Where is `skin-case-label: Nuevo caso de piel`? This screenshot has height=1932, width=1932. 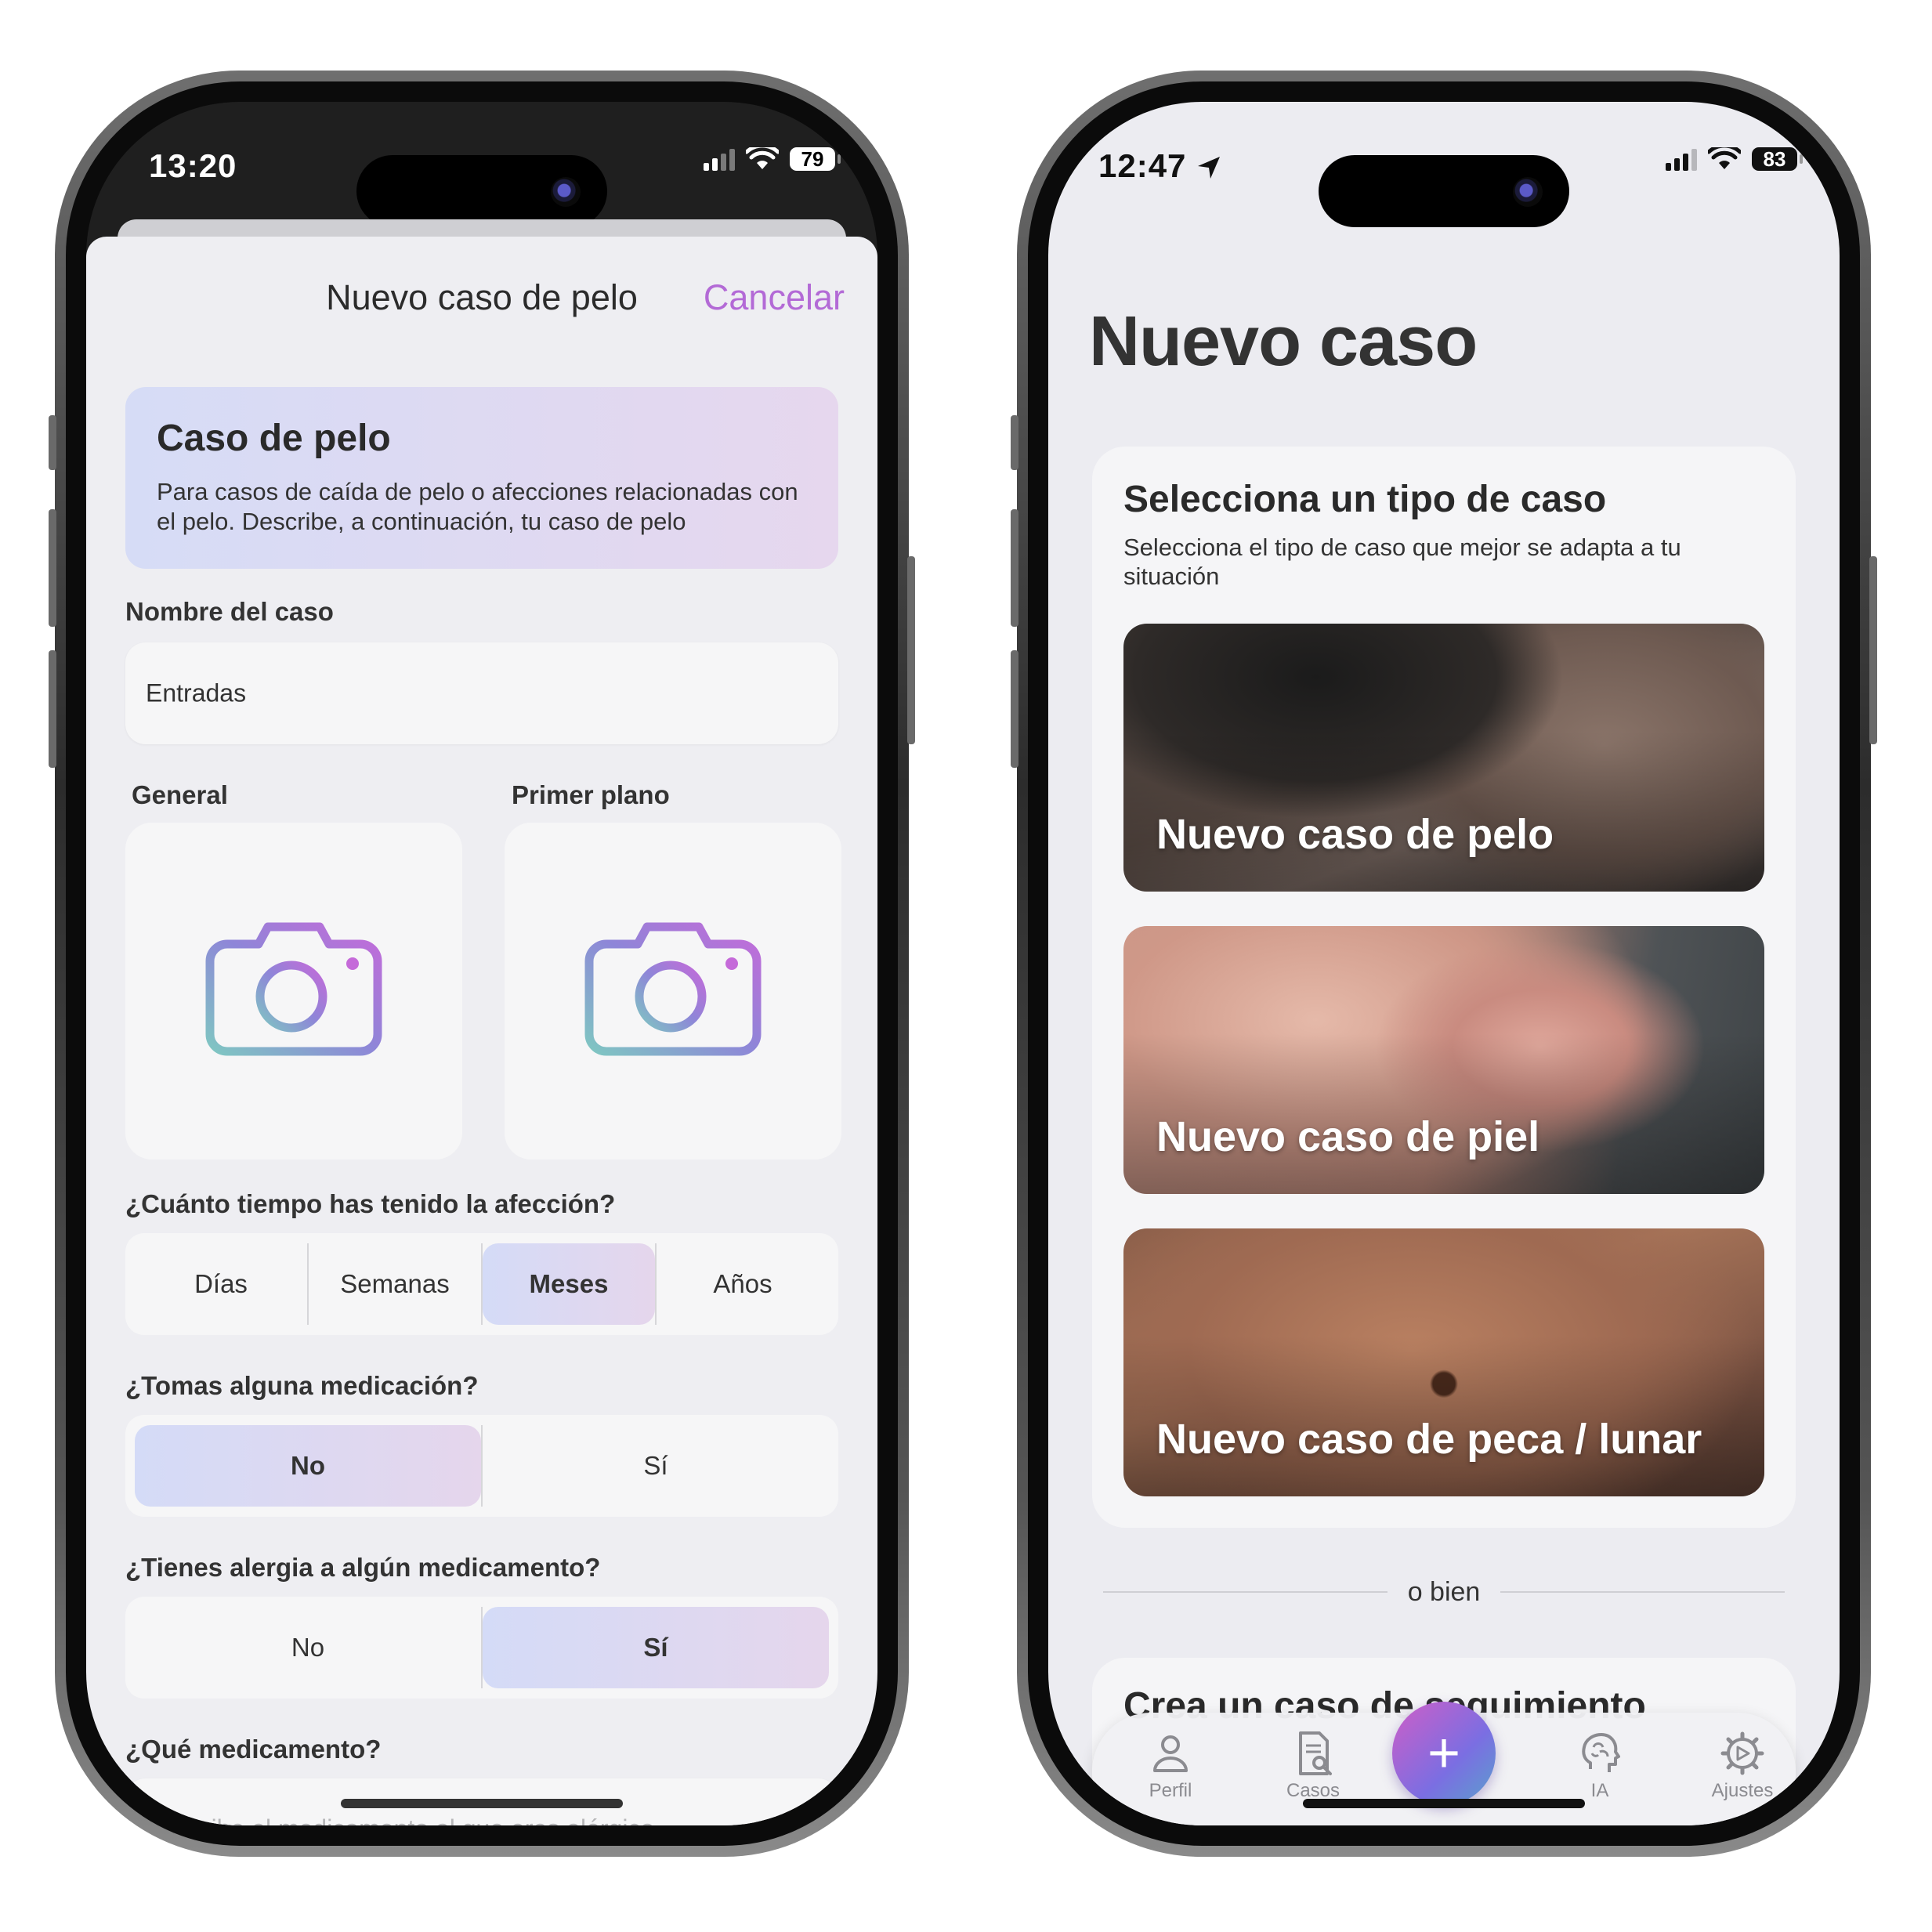
skin-case-label: Nuevo caso de piel is located at coordinates (1348, 1137).